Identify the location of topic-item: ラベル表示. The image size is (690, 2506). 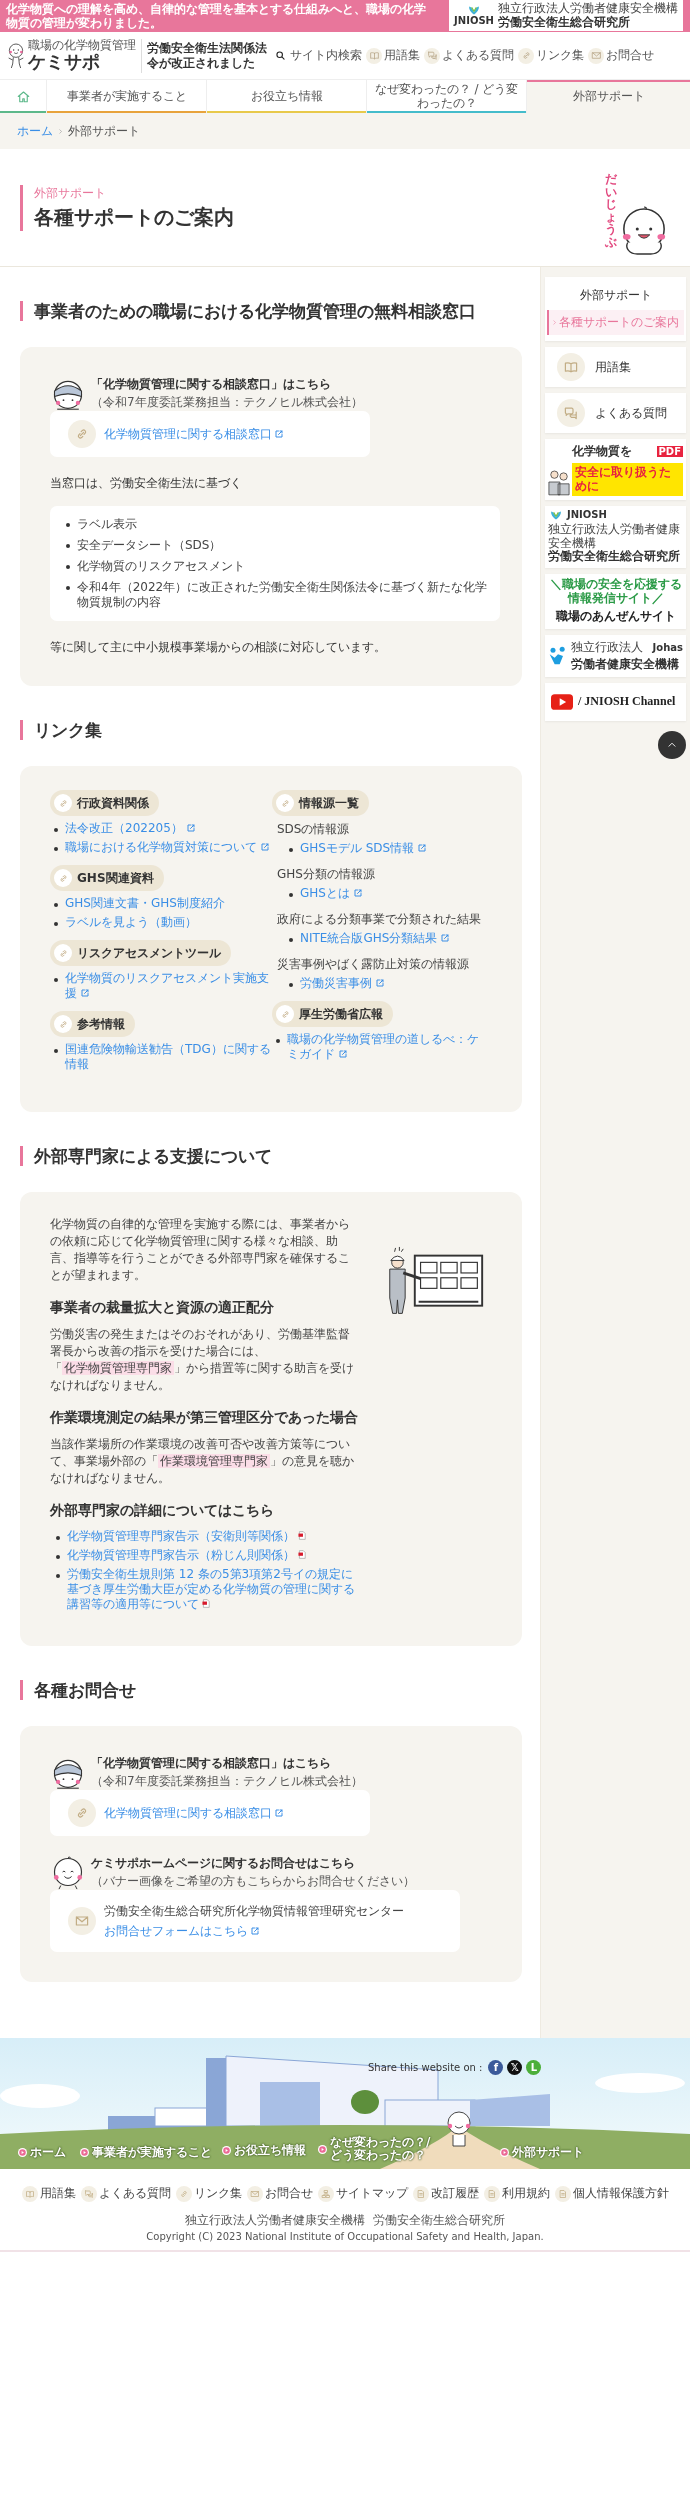
(277, 524).